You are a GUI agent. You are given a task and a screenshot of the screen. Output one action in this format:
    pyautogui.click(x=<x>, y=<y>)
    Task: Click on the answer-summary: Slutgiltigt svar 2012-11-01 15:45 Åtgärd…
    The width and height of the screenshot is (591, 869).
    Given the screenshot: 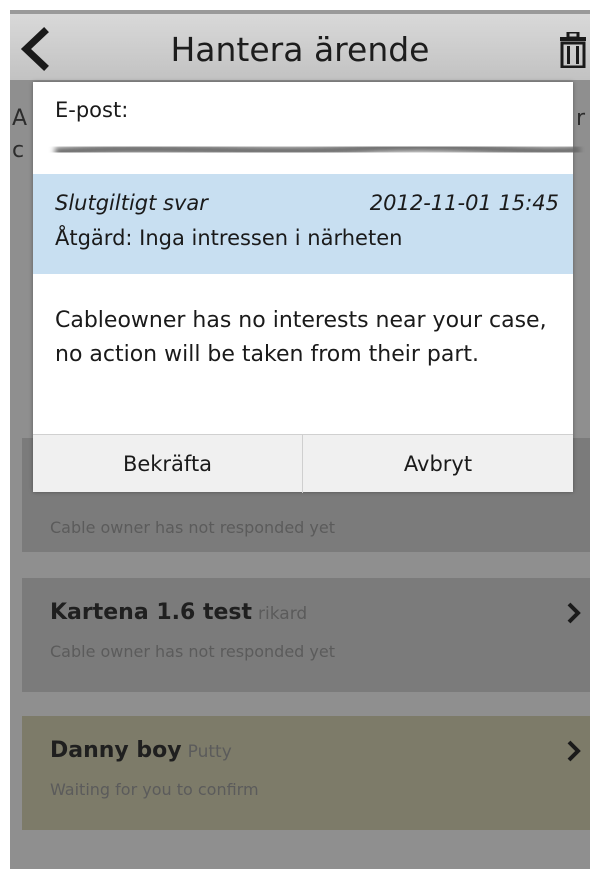 What is the action you would take?
    pyautogui.click(x=303, y=224)
    